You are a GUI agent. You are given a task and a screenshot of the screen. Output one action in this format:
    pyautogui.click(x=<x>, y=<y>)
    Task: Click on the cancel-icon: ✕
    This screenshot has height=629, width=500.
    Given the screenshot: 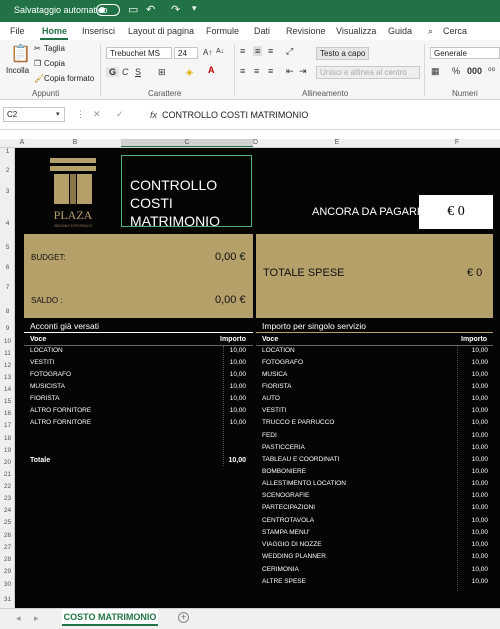 What is the action you would take?
    pyautogui.click(x=97, y=114)
    